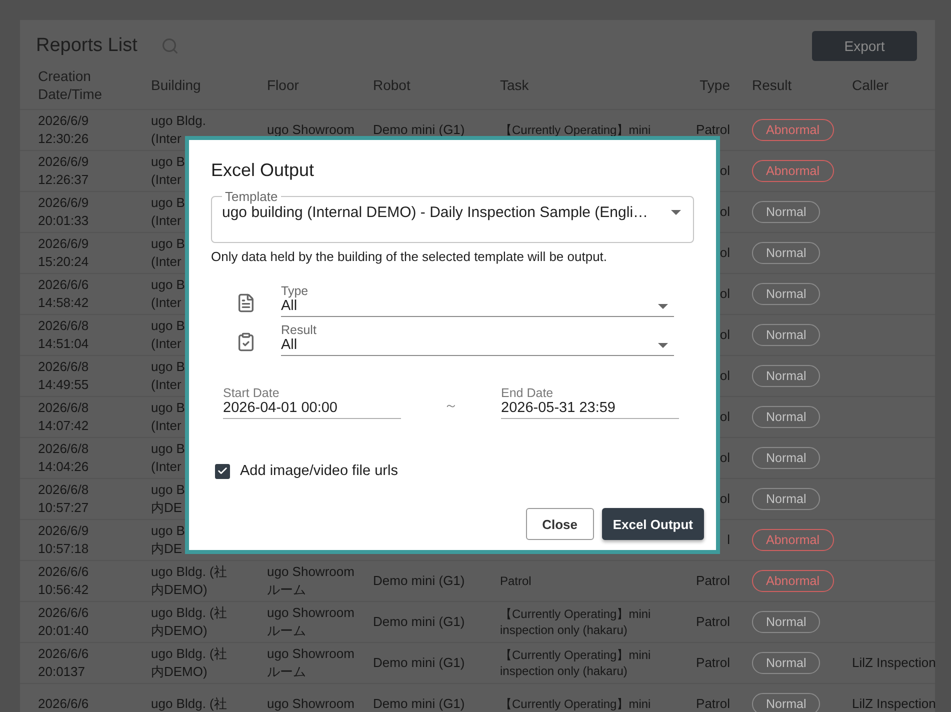  Describe the element at coordinates (246, 303) in the screenshot. I see `document-icon` at that location.